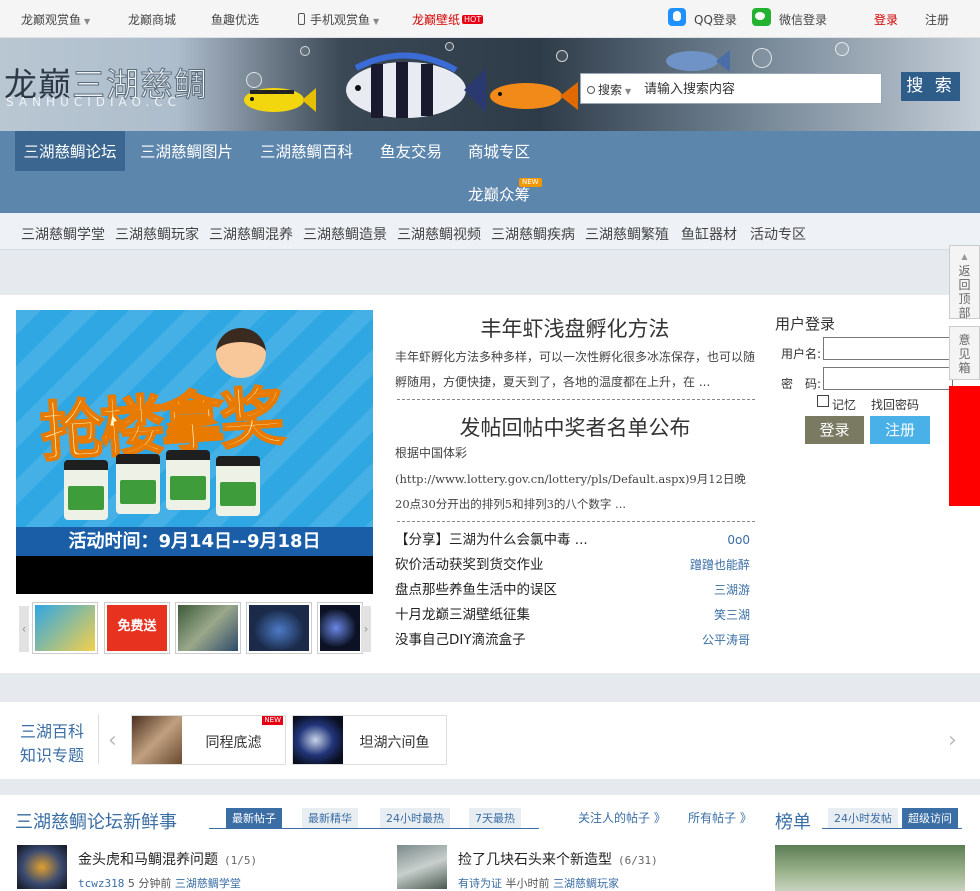 The image size is (980, 891). What do you see at coordinates (558, 859) in the screenshot?
I see `thread-title: 捡了几块石头来个新造型 (6/31)` at bounding box center [558, 859].